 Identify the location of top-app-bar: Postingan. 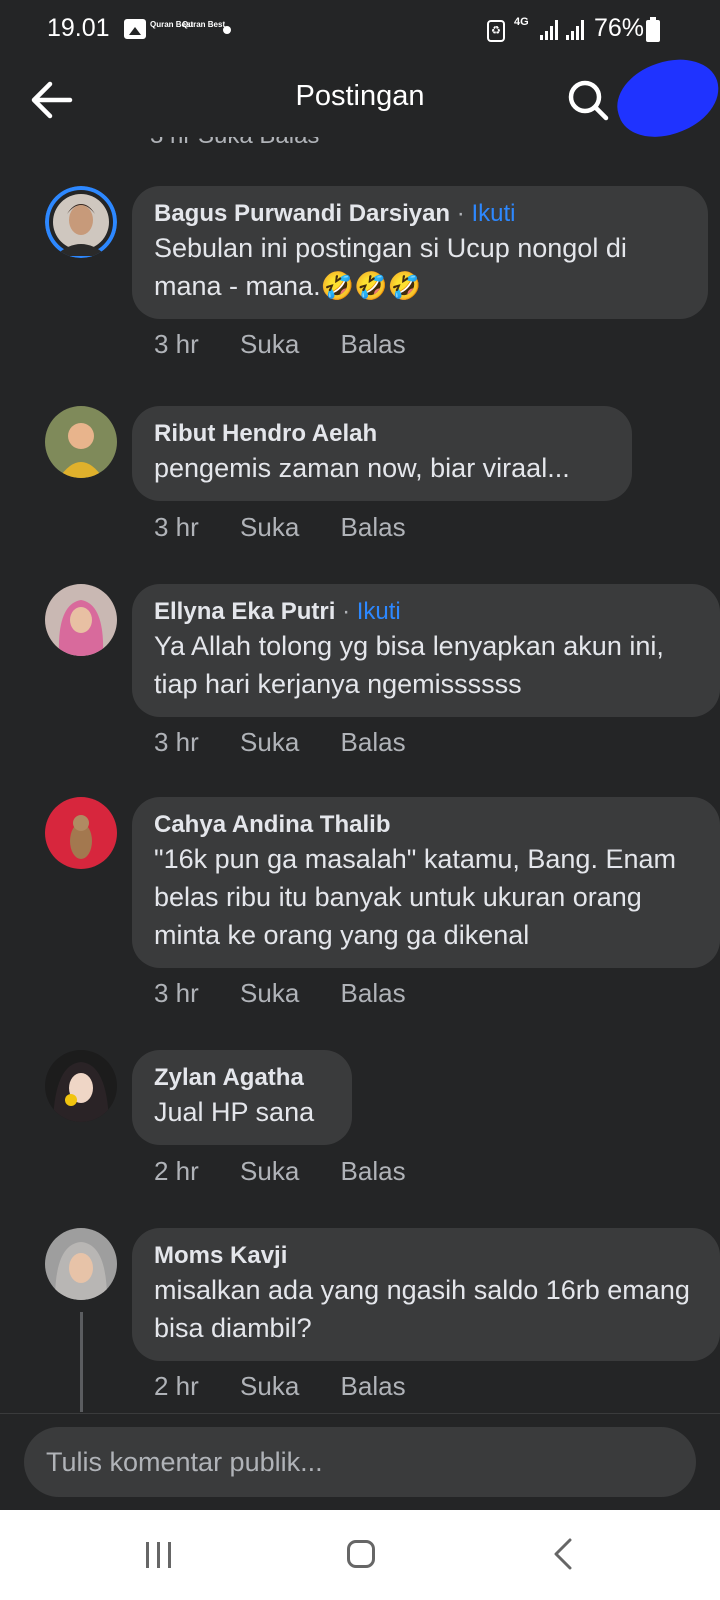
(360, 98).